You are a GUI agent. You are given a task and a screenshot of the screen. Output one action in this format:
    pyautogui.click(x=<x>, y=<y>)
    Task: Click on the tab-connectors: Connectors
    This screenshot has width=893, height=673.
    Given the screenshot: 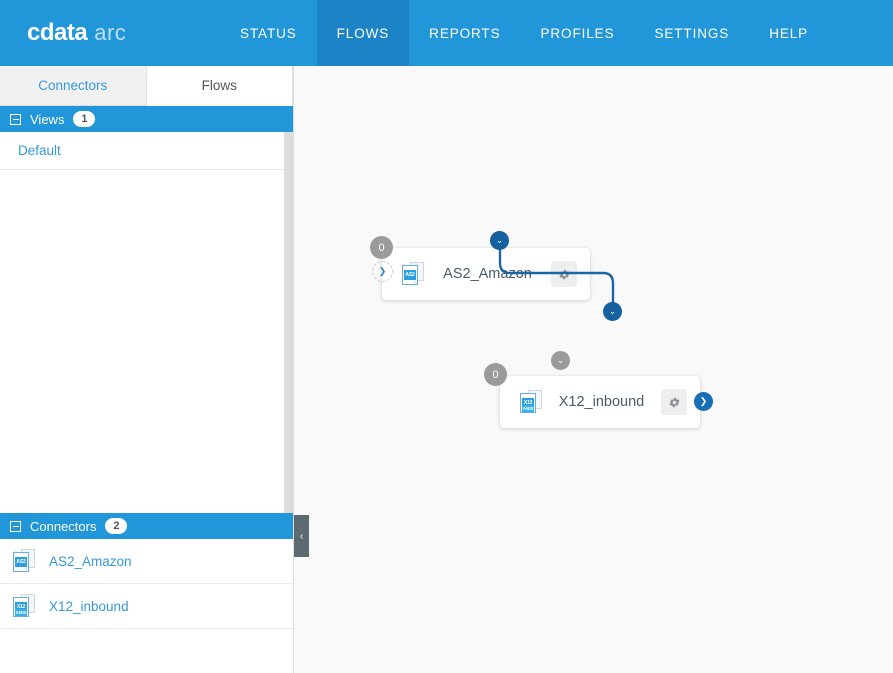 What is the action you would take?
    pyautogui.click(x=73, y=86)
    